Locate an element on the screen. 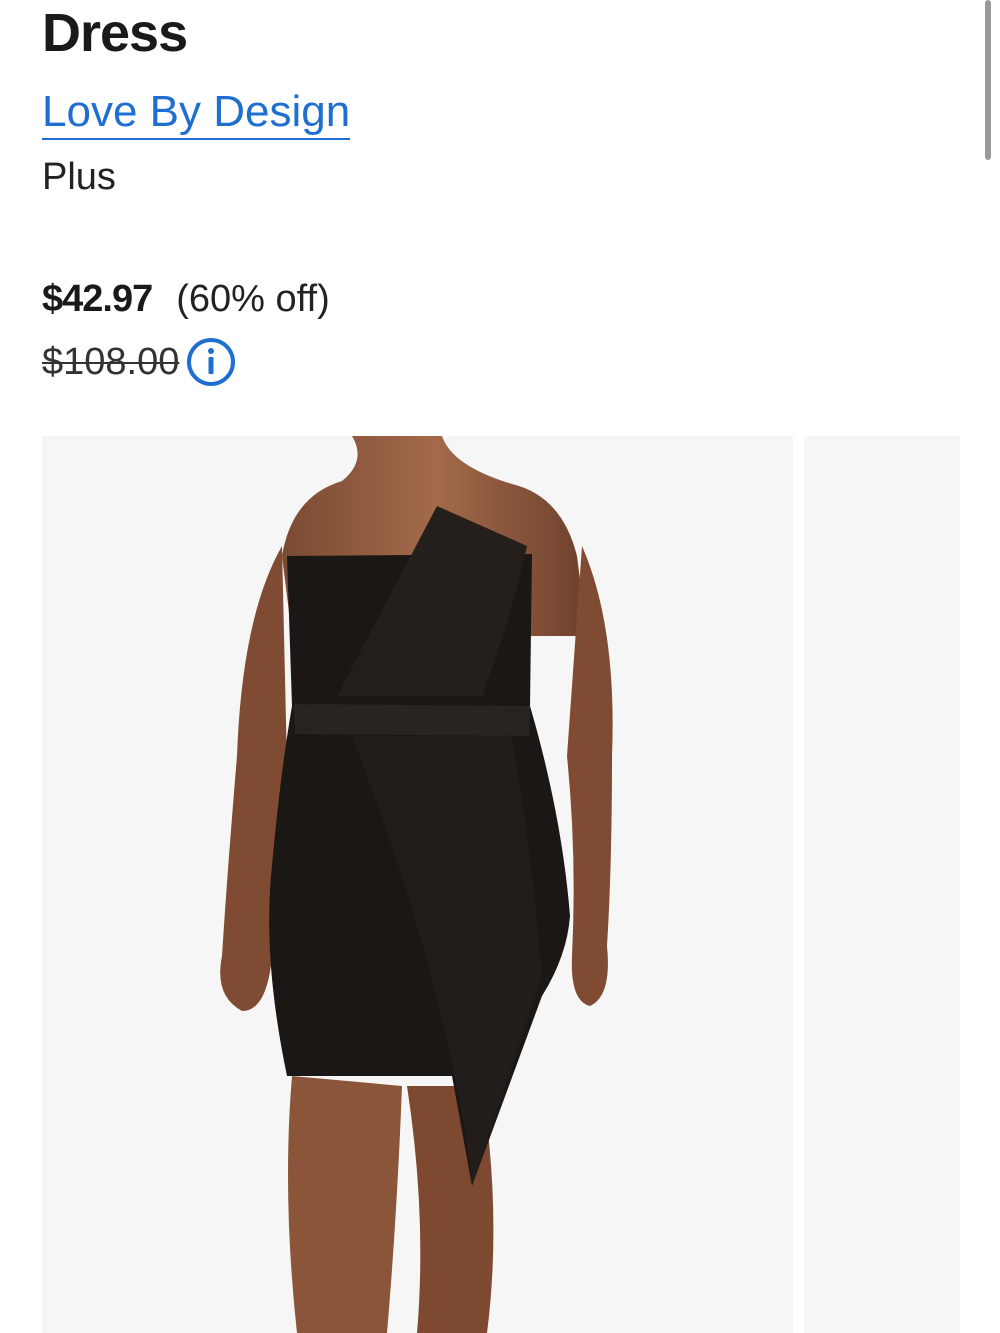 The image size is (1000, 1333). sale-price: $42.97 is located at coordinates (97, 299).